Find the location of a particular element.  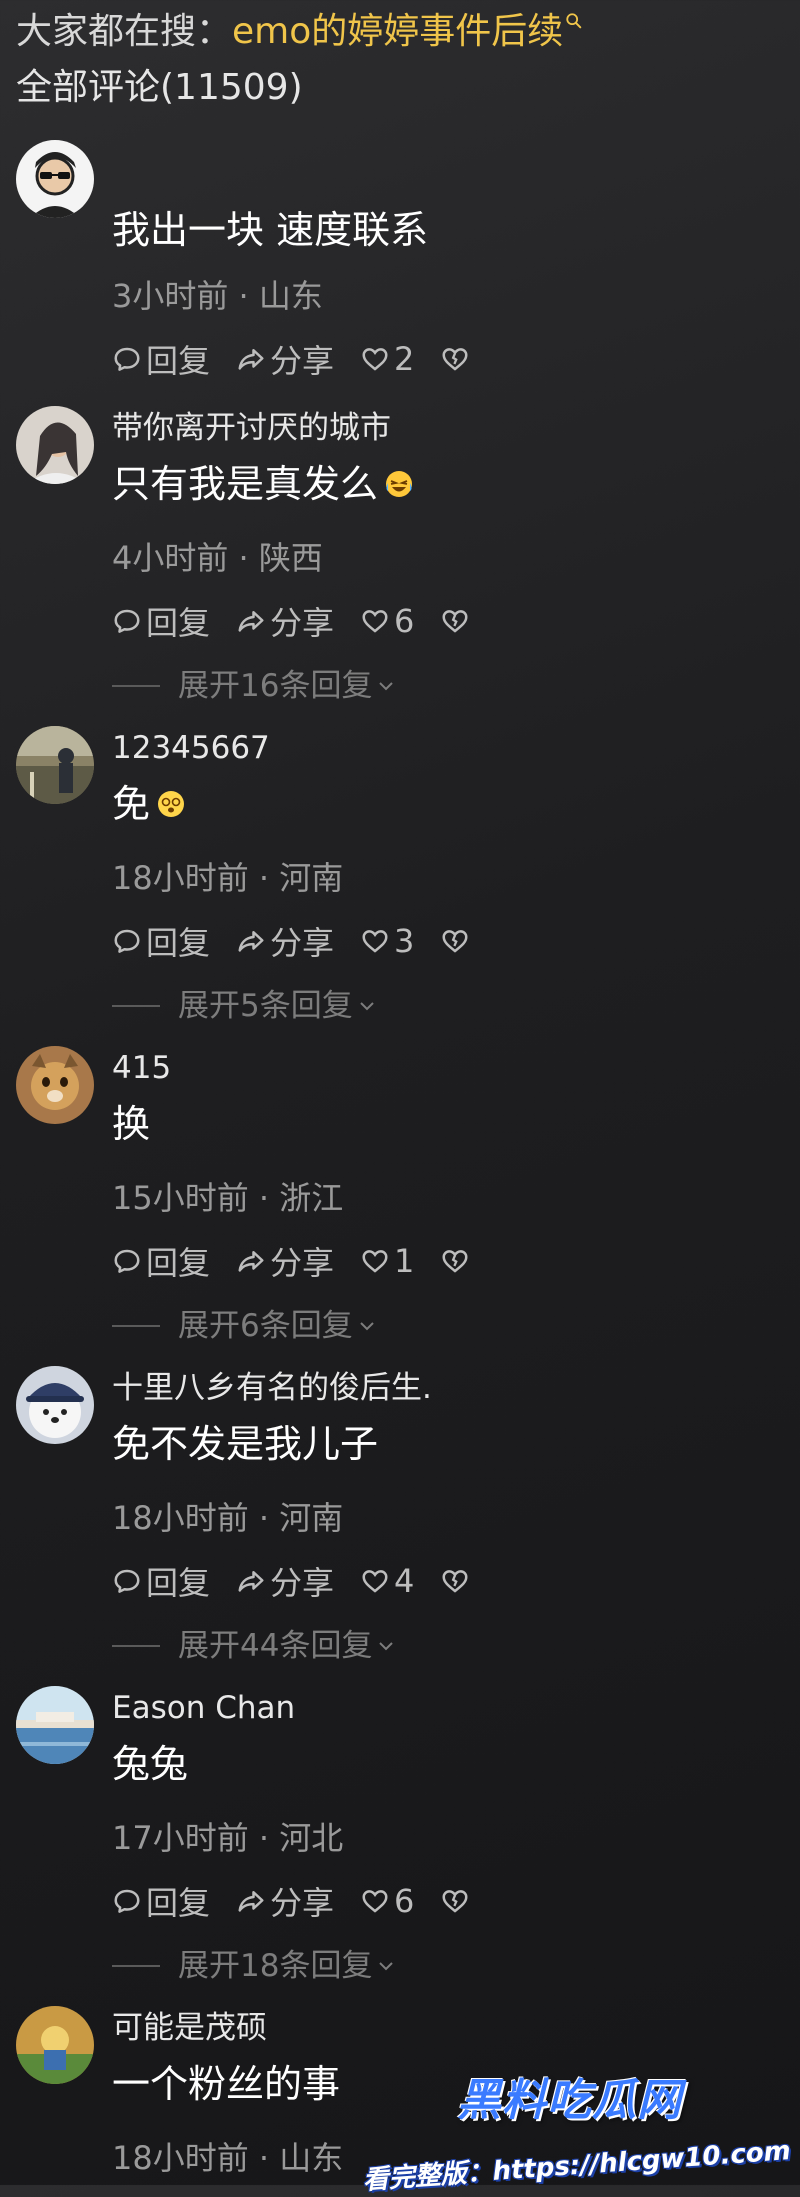

watermark-url: 看完整版：https://hlcgw10.com is located at coordinates (577, 2163).